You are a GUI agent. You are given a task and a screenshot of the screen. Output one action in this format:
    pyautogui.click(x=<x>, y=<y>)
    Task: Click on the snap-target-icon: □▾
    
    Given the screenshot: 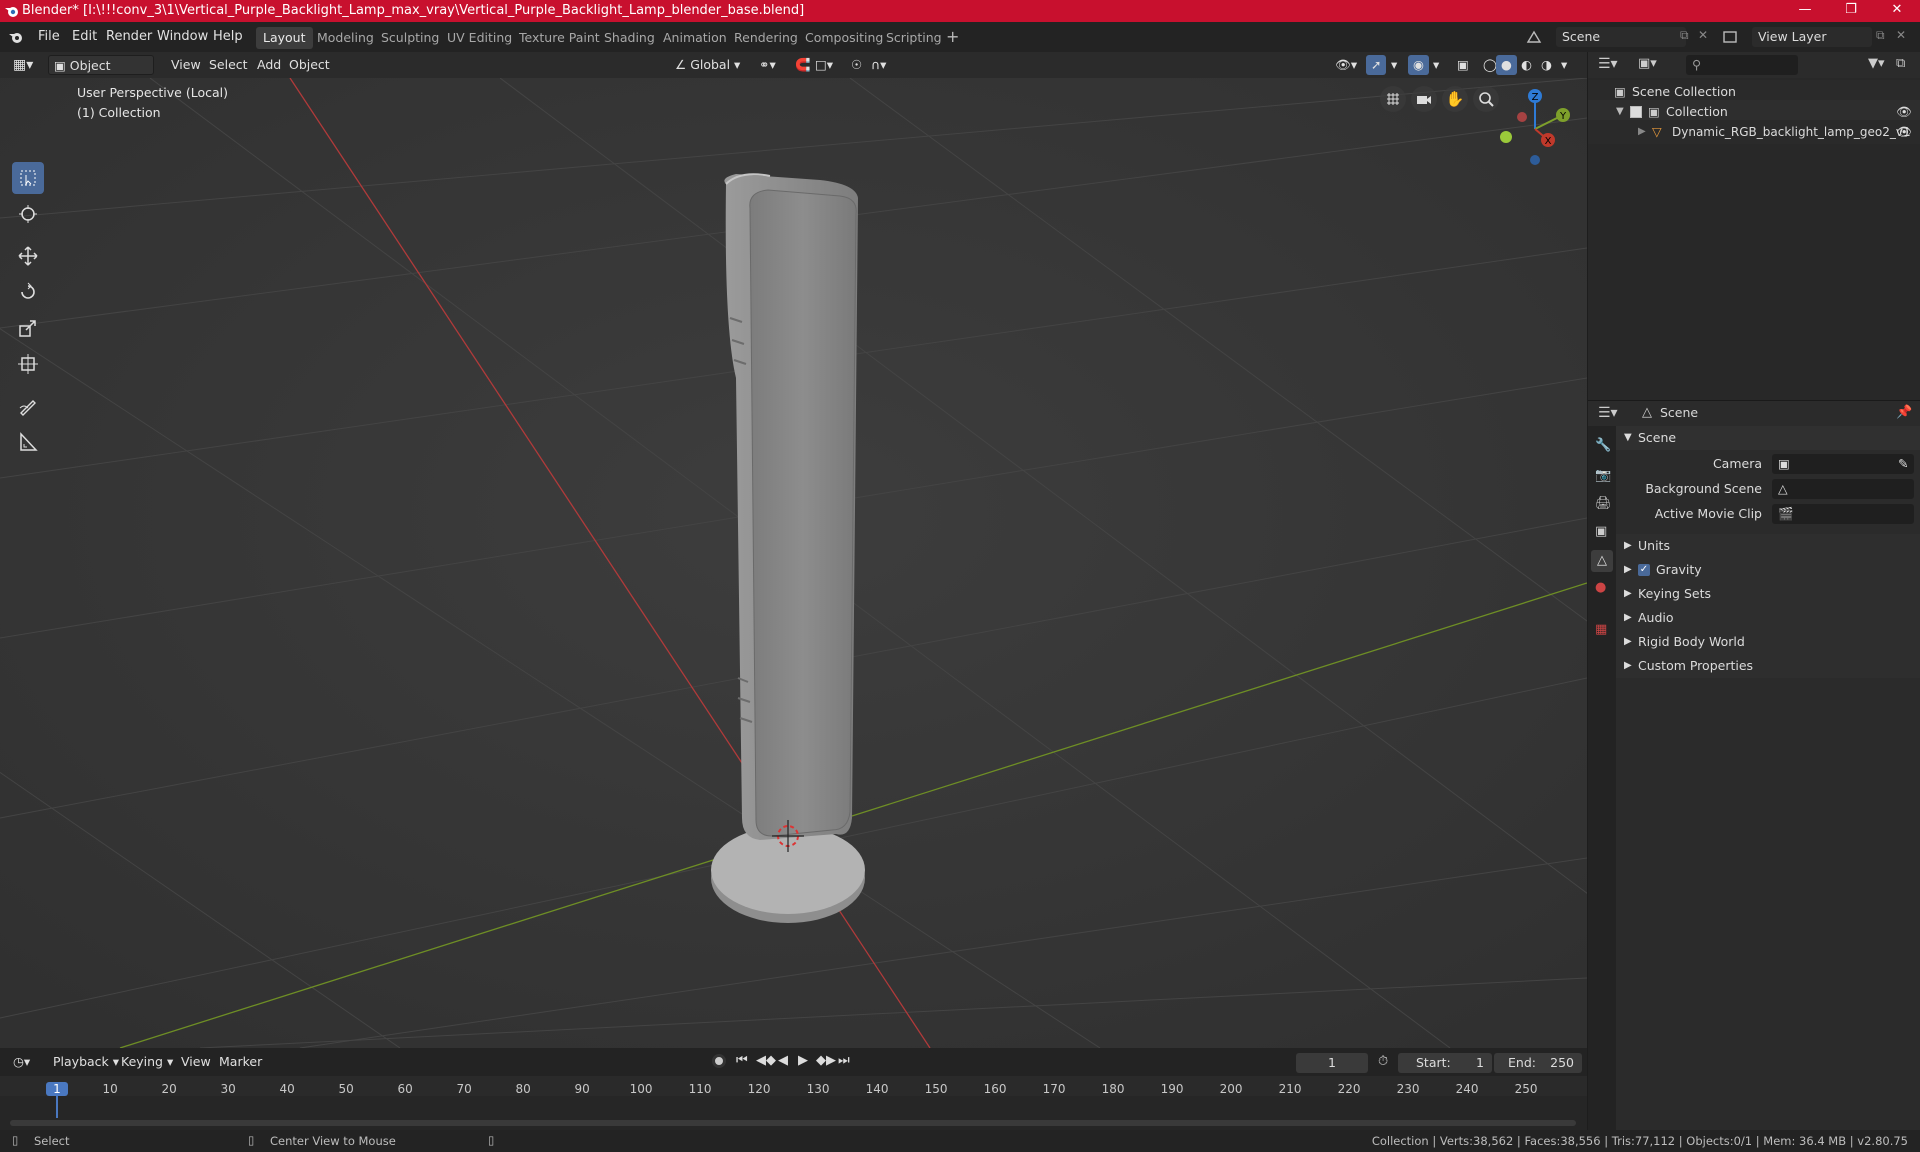 What is the action you would take?
    pyautogui.click(x=824, y=65)
    